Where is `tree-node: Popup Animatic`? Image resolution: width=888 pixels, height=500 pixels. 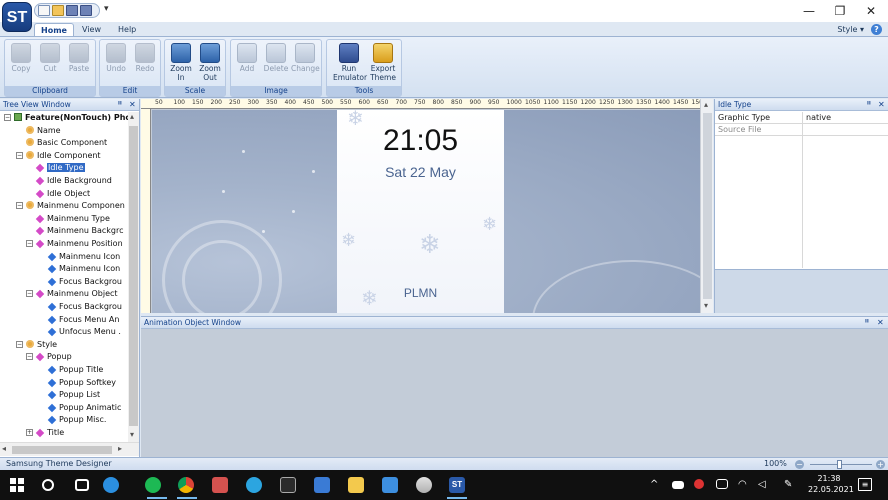 tree-node: Popup Animatic is located at coordinates (79, 408).